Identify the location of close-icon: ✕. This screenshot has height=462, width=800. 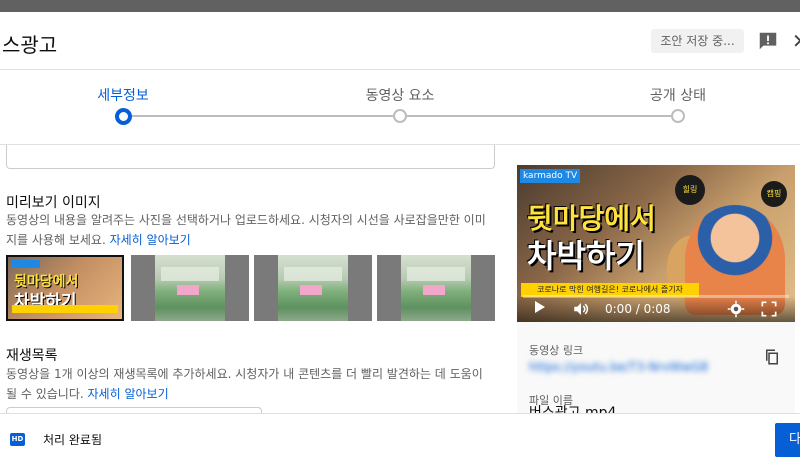
(796, 41).